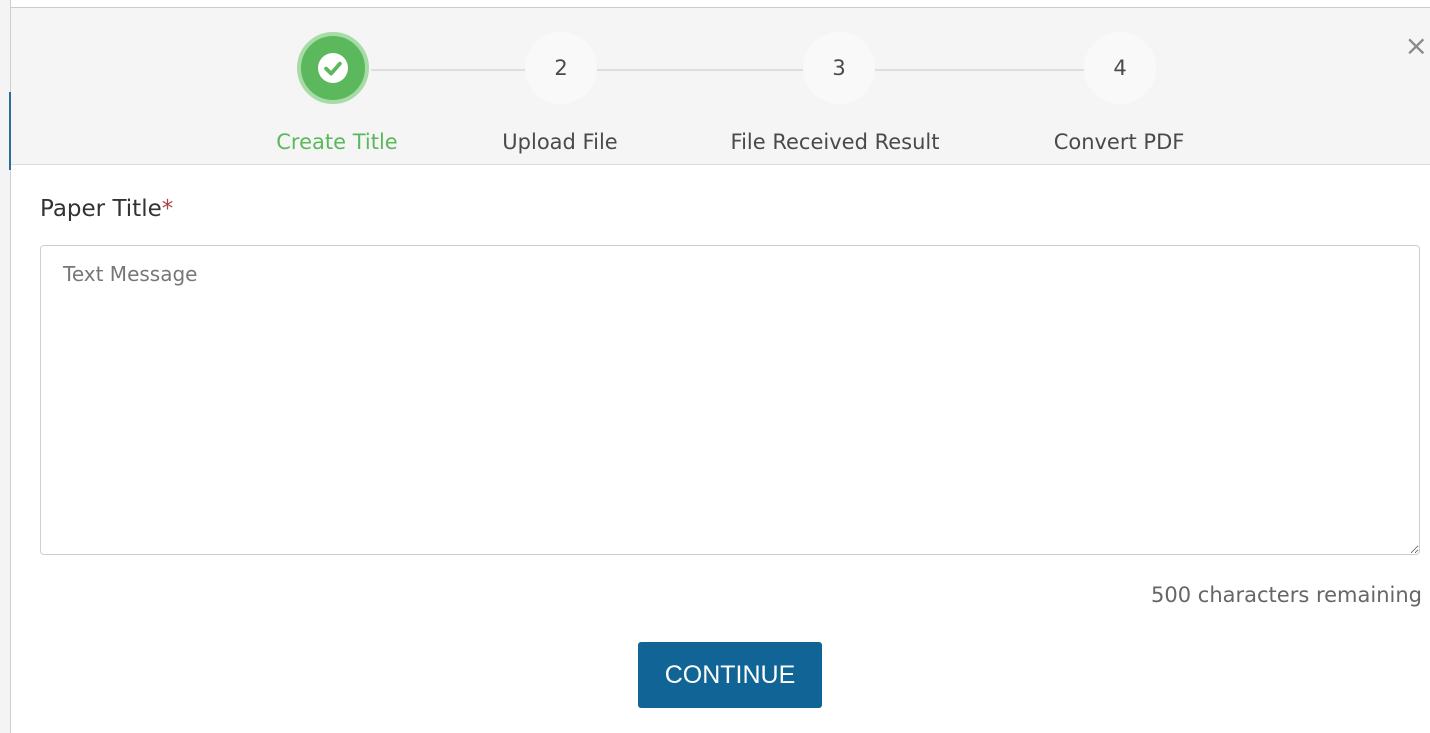 This screenshot has height=733, width=1430. I want to click on step-1-circle, so click(333, 68).